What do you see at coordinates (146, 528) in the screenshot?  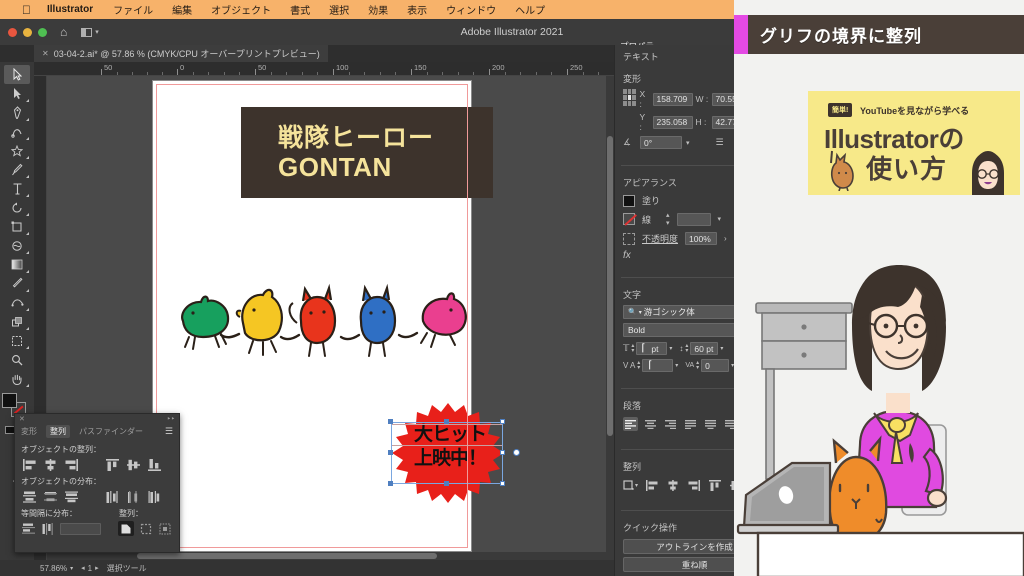 I see `align-to-artboard-icon` at bounding box center [146, 528].